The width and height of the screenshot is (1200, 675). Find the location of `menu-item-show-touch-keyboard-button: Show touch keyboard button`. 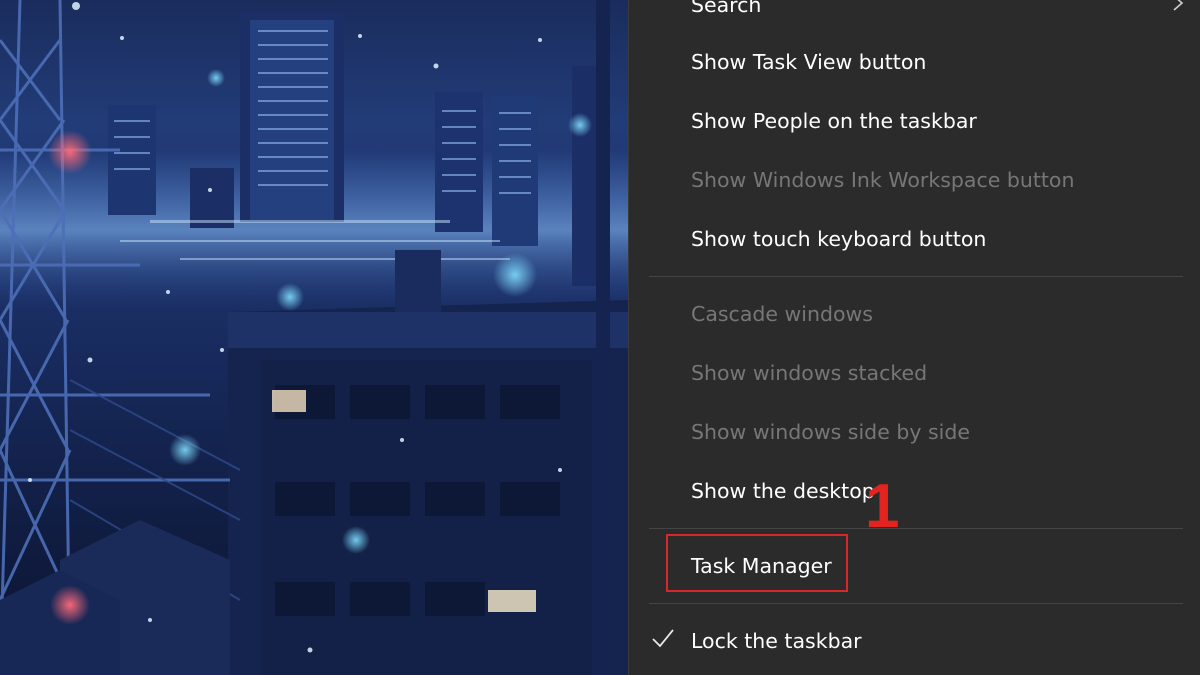

menu-item-show-touch-keyboard-button: Show touch keyboard button is located at coordinates (838, 239).